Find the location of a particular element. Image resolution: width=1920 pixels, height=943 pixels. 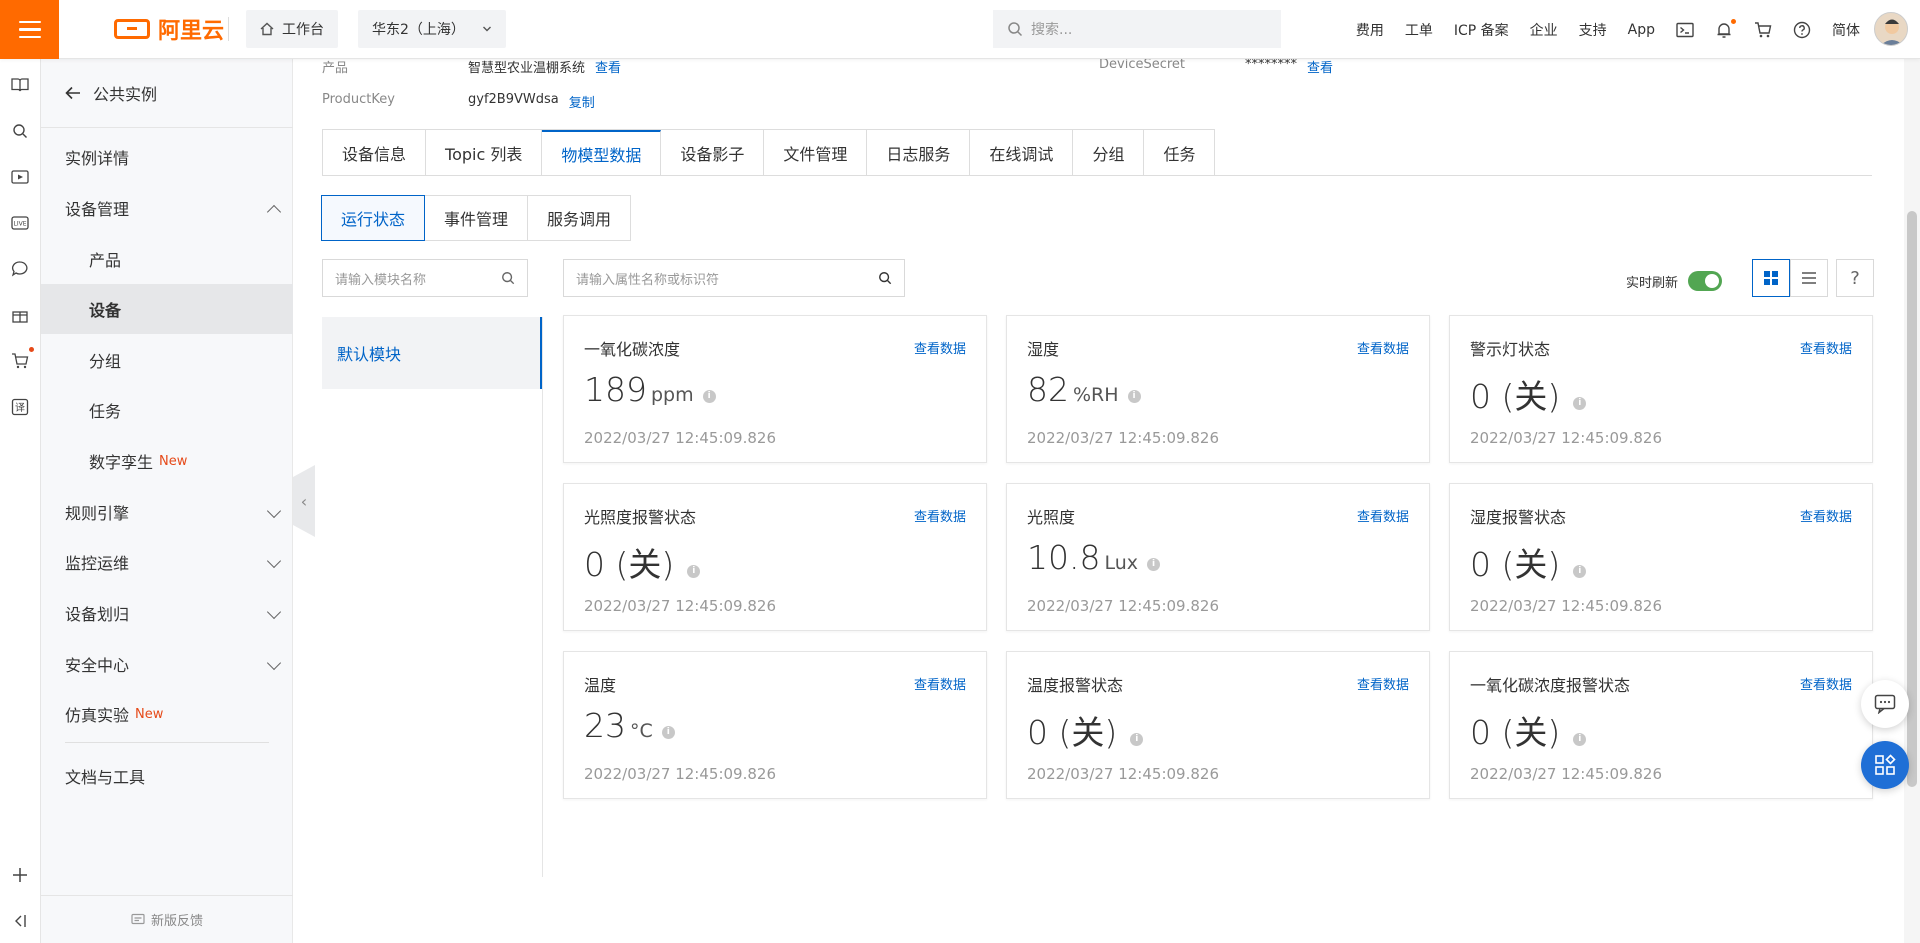

sidebar-item-security-center: 安全中心 is located at coordinates (167, 664).